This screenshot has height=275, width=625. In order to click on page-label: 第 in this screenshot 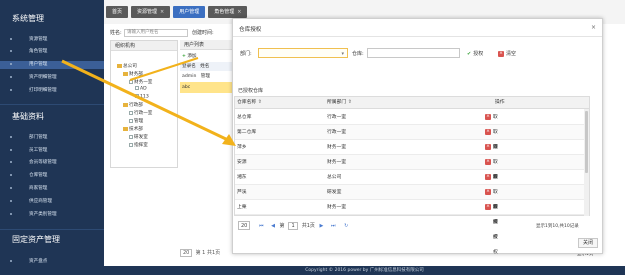, I will do `click(198, 253)`.